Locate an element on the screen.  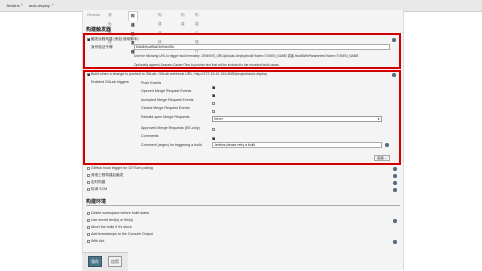
closed-mr-checkbox is located at coordinates (213, 111).